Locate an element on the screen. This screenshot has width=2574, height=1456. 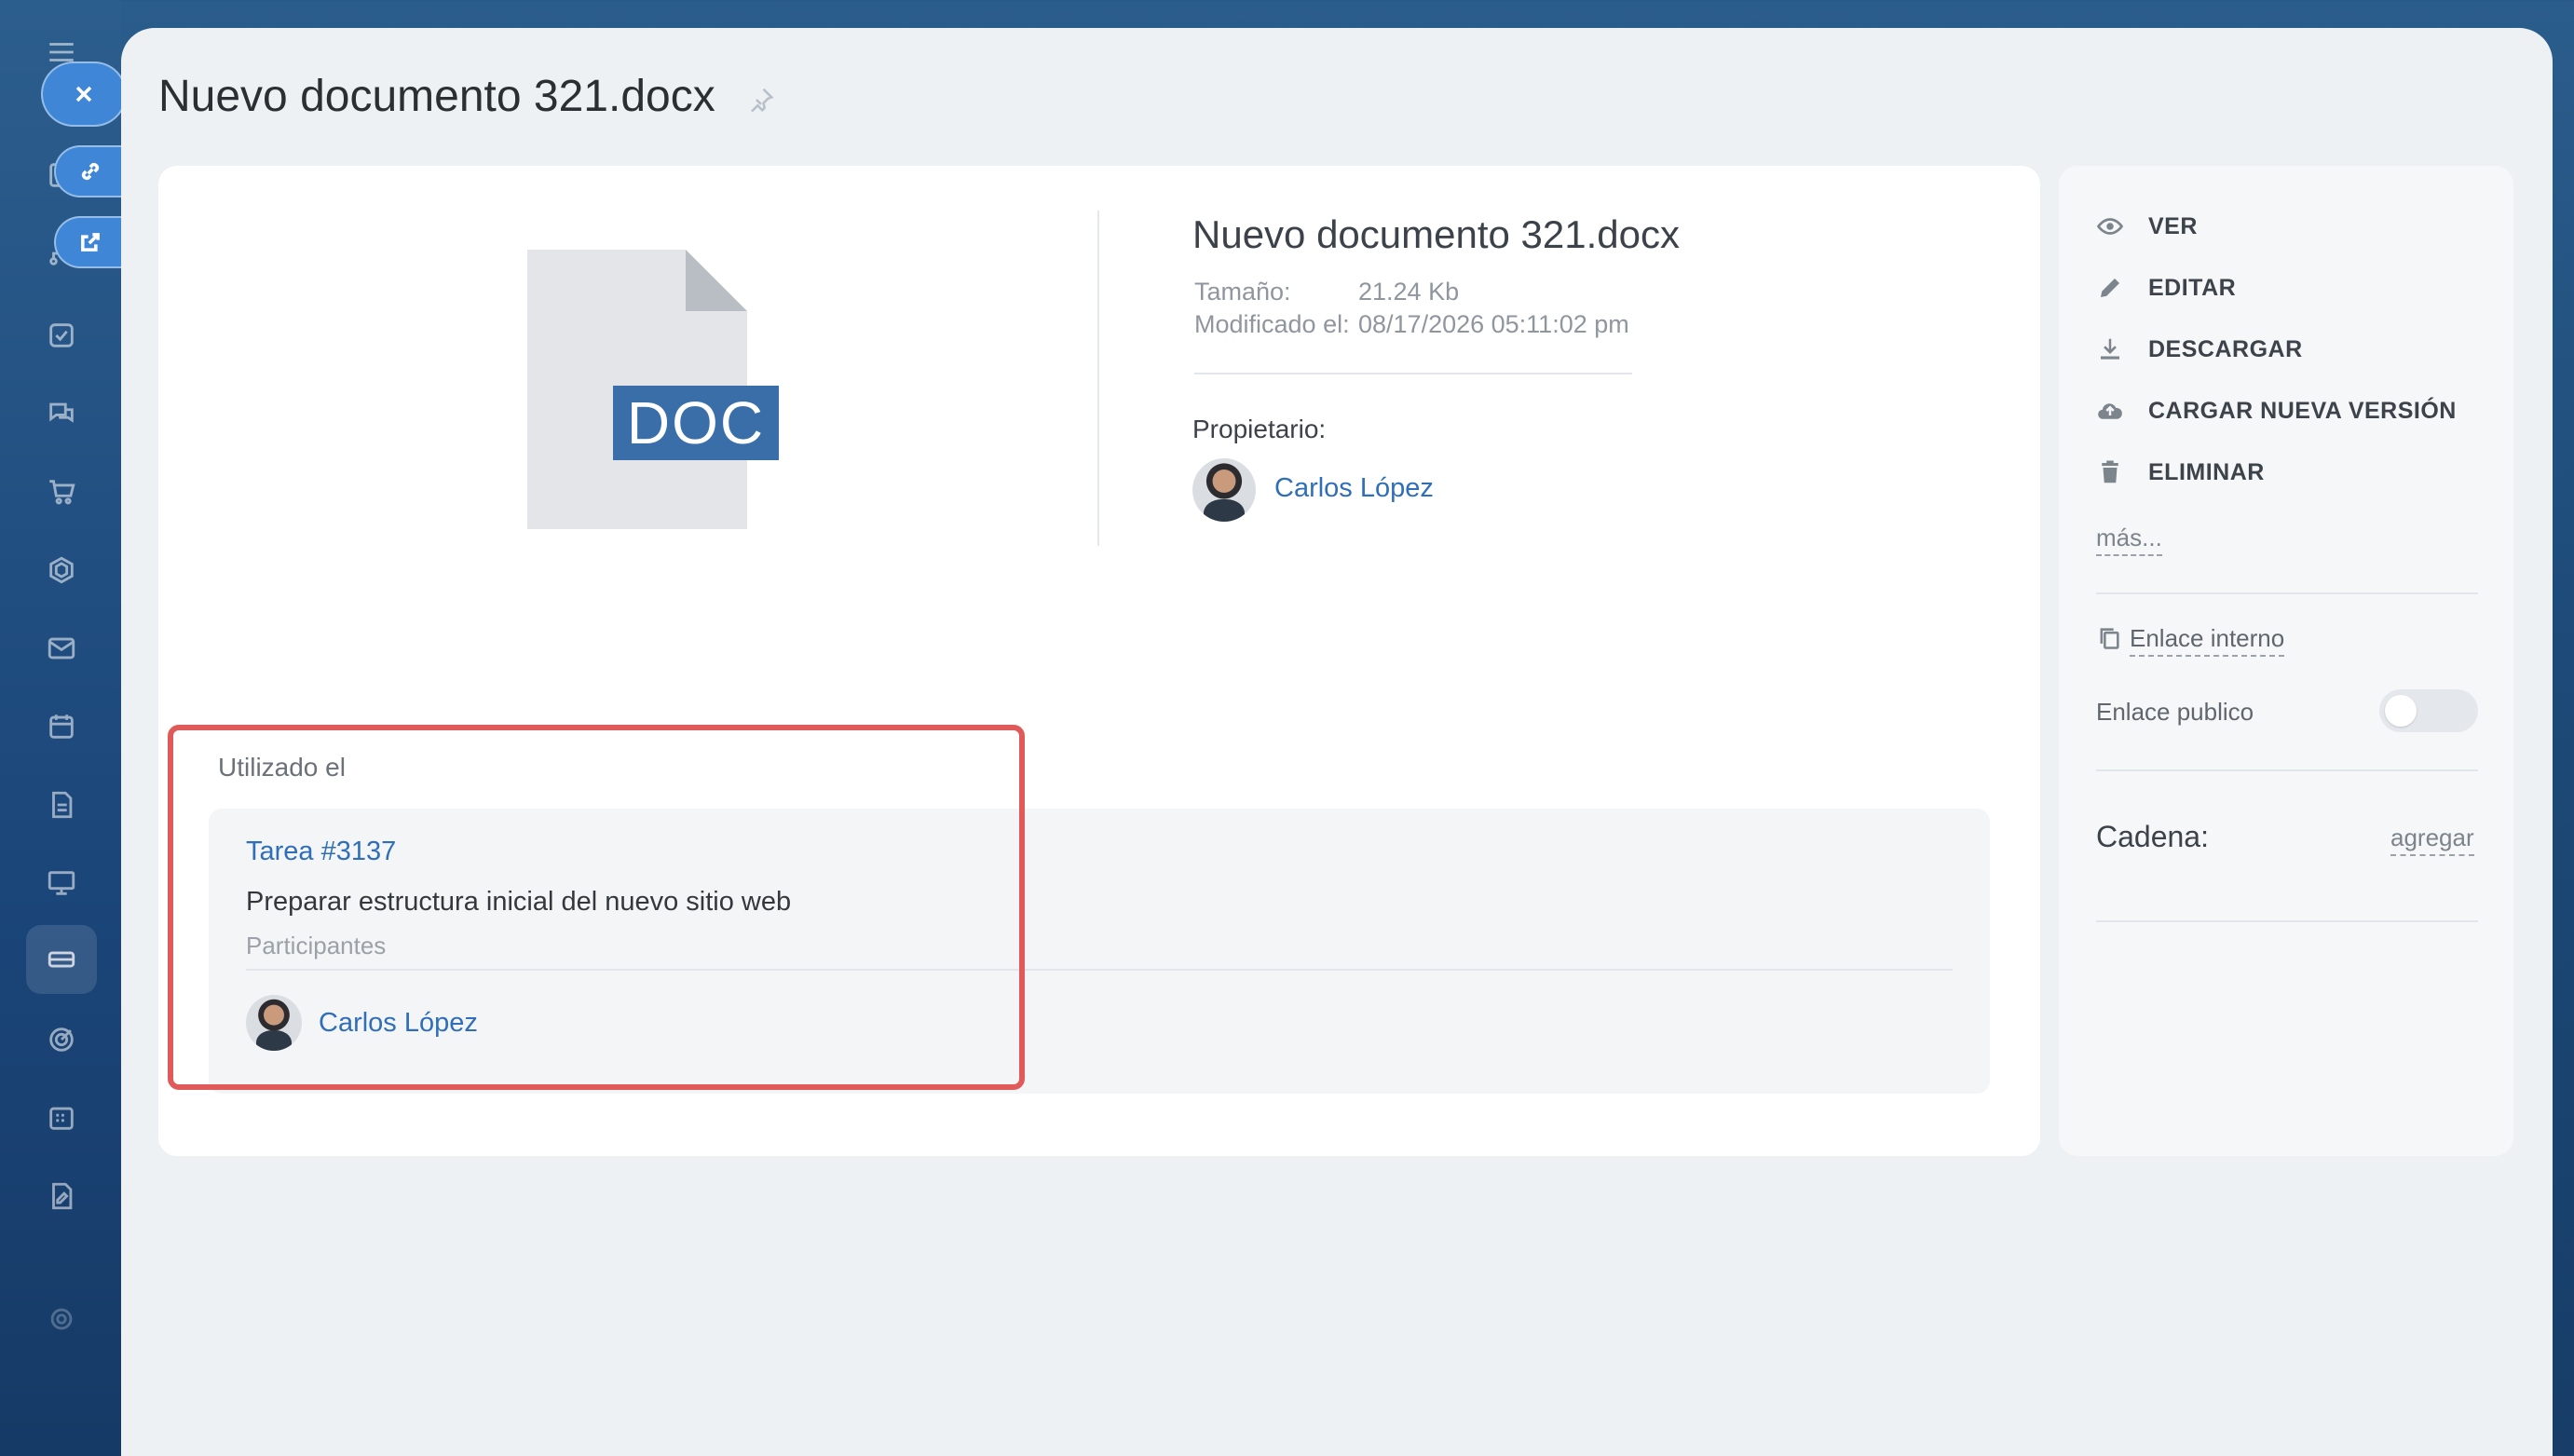
action-download-label: DESCARGAR is located at coordinates (2225, 348).